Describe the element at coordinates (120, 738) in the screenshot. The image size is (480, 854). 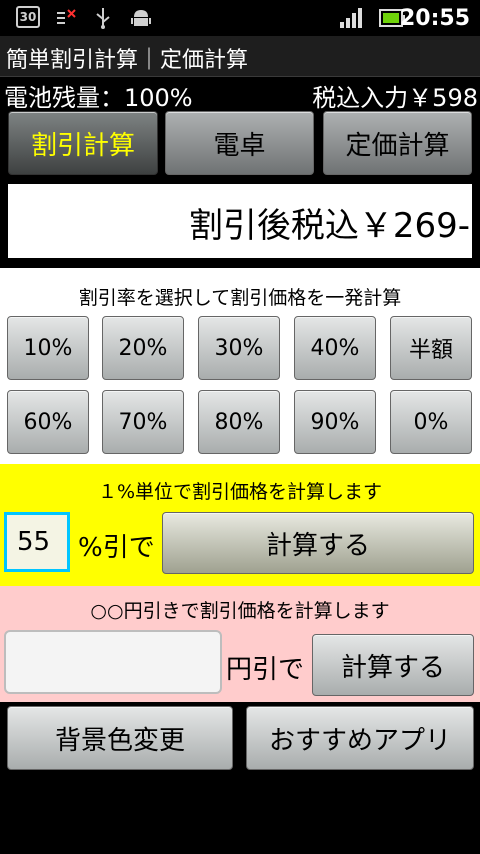
I see `change-bg-color-button: 背景色変更` at that location.